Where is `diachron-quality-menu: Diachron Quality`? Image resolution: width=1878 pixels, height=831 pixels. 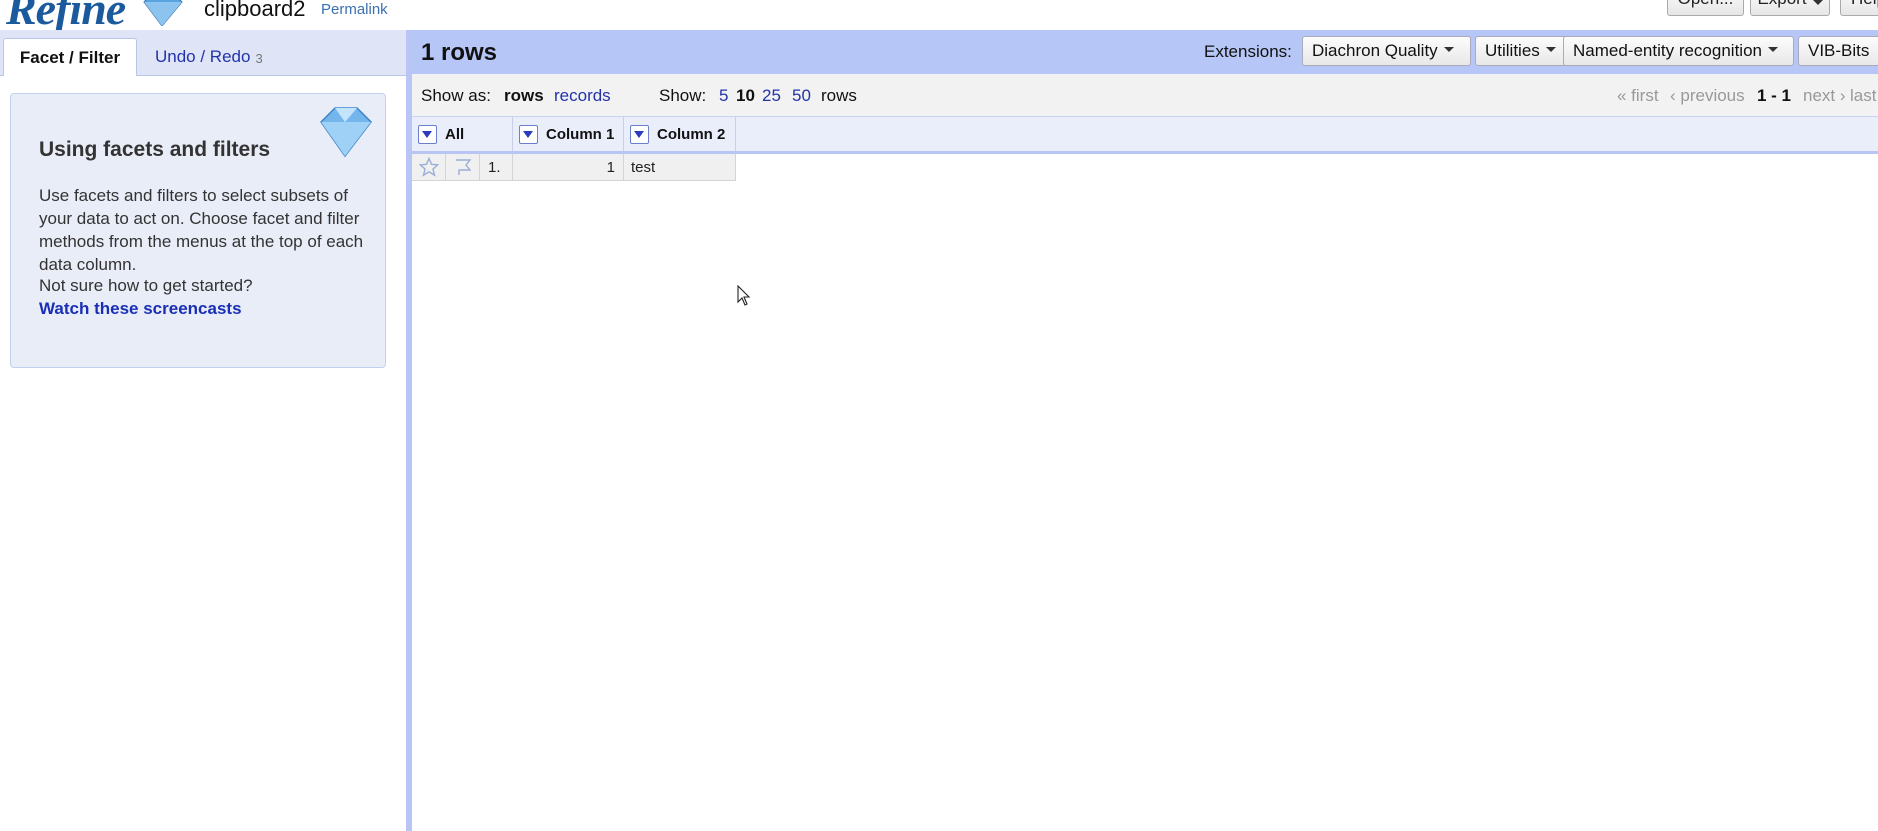 diachron-quality-menu: Diachron Quality is located at coordinates (1386, 51).